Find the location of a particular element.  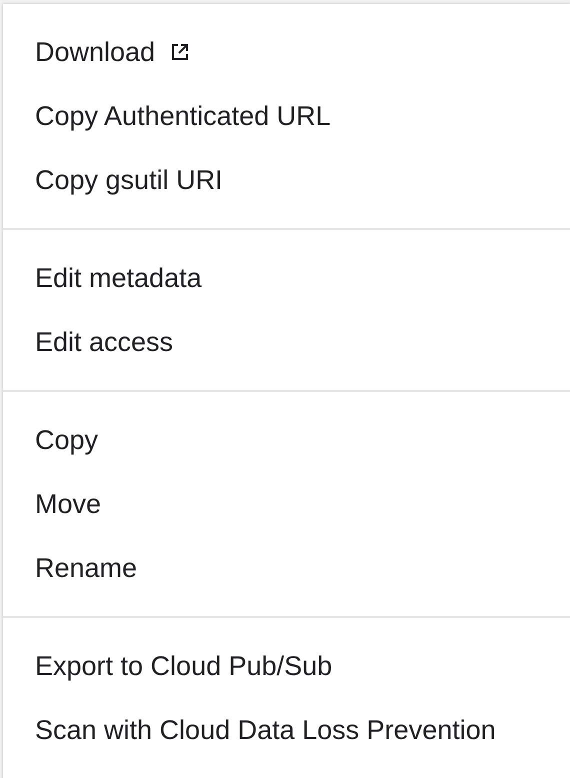

menu-item: Export to Cloud Pub/Sub is located at coordinates (286, 666).